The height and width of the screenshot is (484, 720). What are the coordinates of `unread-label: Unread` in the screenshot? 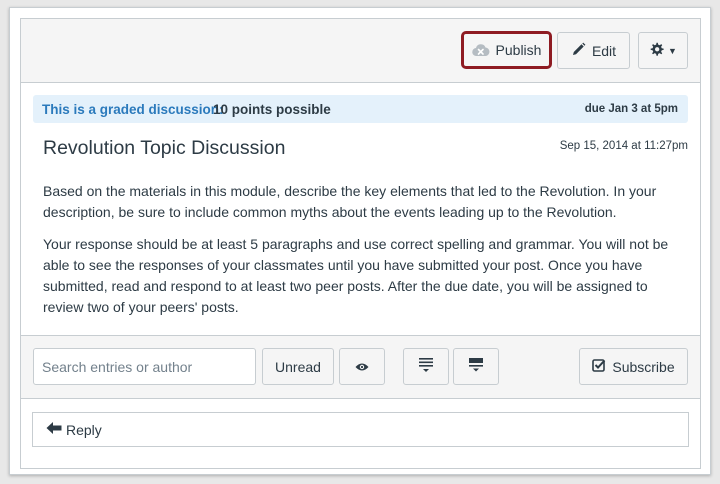 It's located at (298, 366).